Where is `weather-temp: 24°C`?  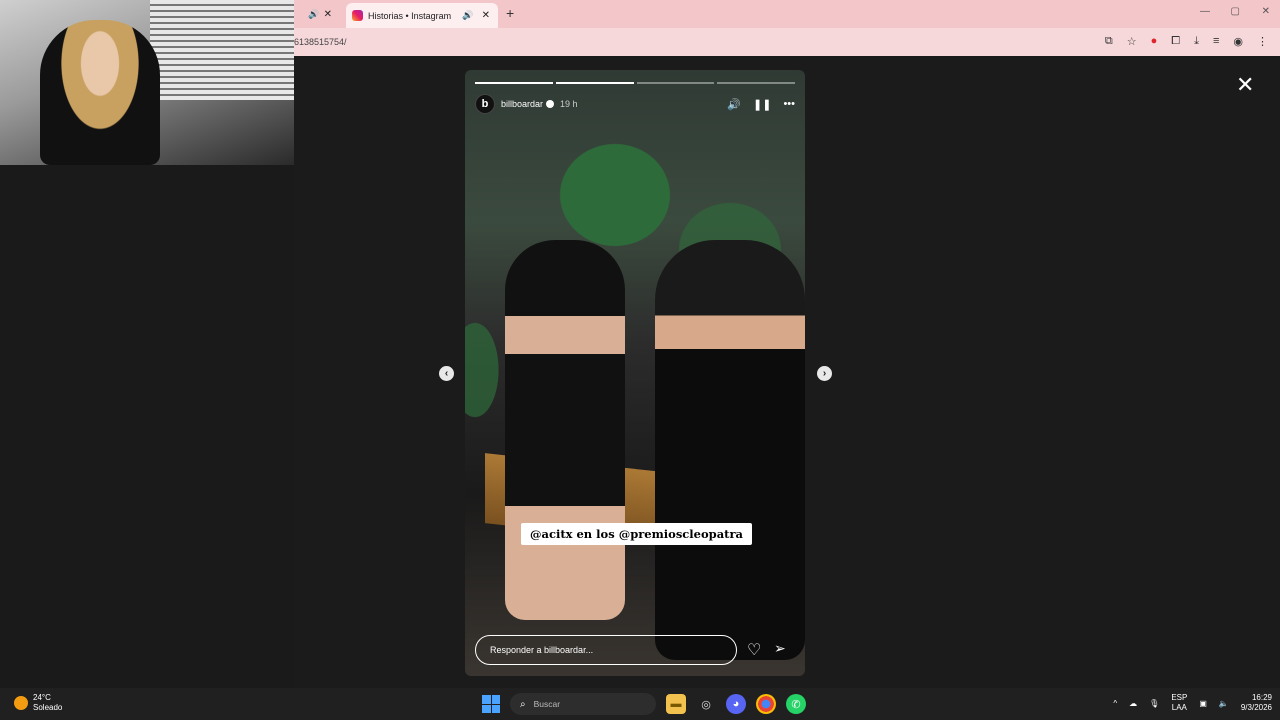
weather-temp: 24°C is located at coordinates (42, 697).